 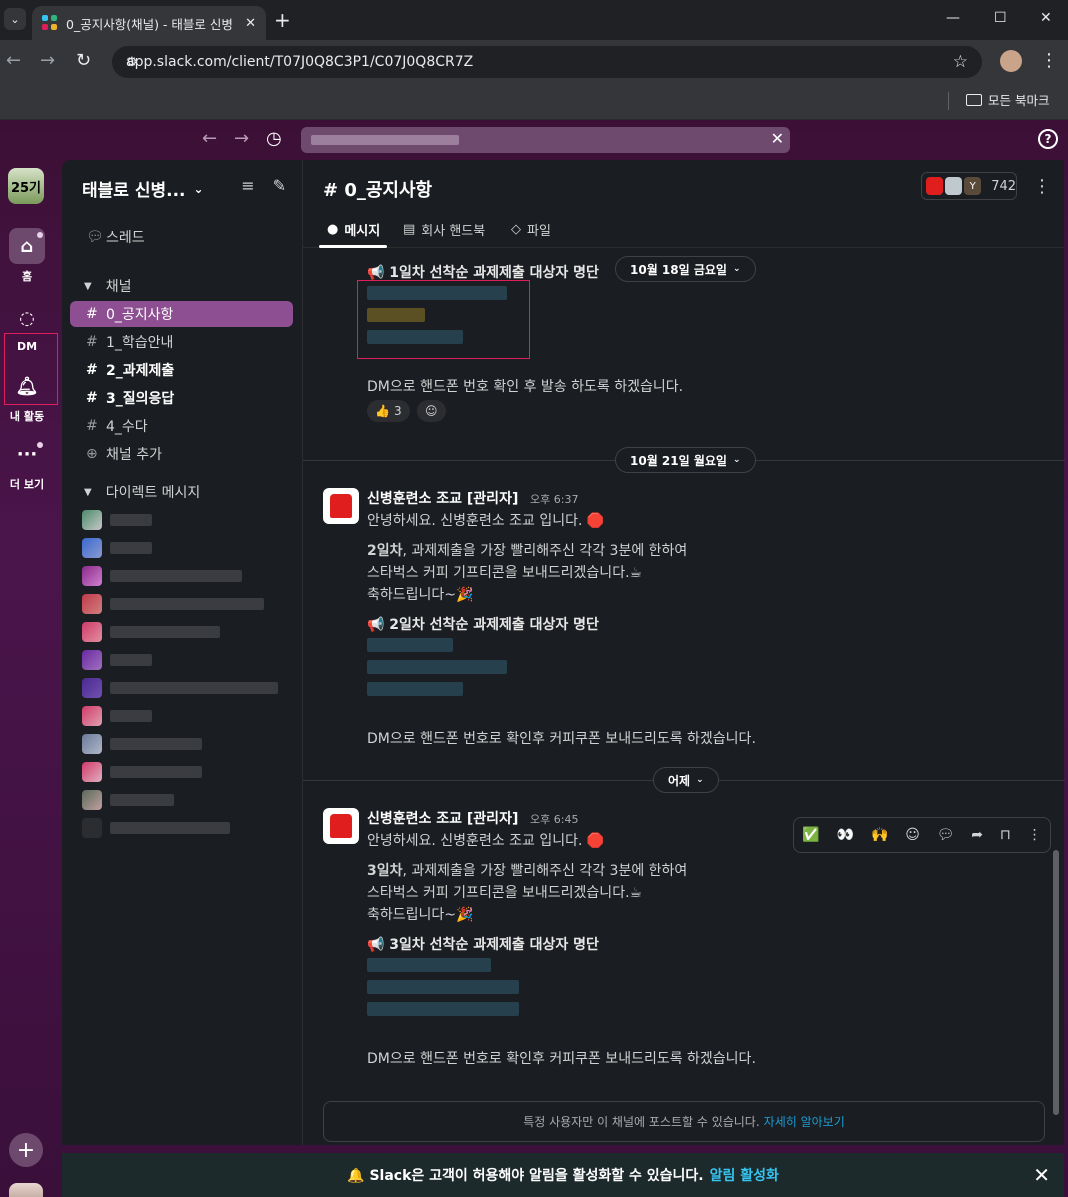 I want to click on reaction-thumbs-up: 👍 3, so click(x=388, y=411).